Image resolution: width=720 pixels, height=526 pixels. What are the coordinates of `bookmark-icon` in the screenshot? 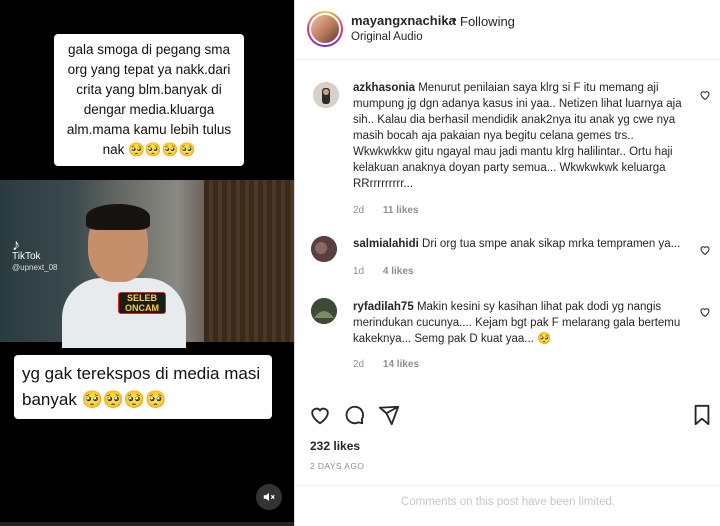 It's located at (702, 415).